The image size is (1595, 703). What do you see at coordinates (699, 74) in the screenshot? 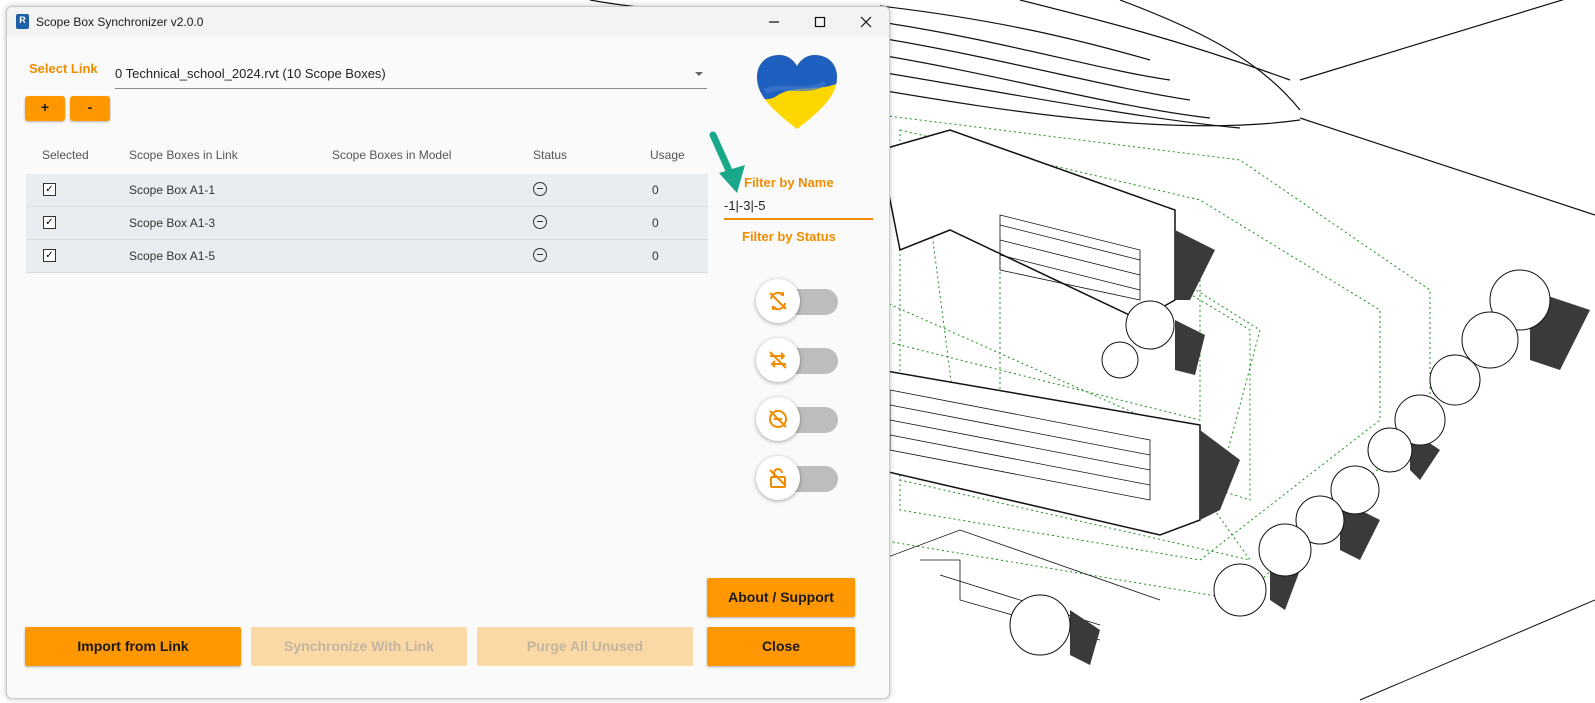
I see `chevron-down-icon` at bounding box center [699, 74].